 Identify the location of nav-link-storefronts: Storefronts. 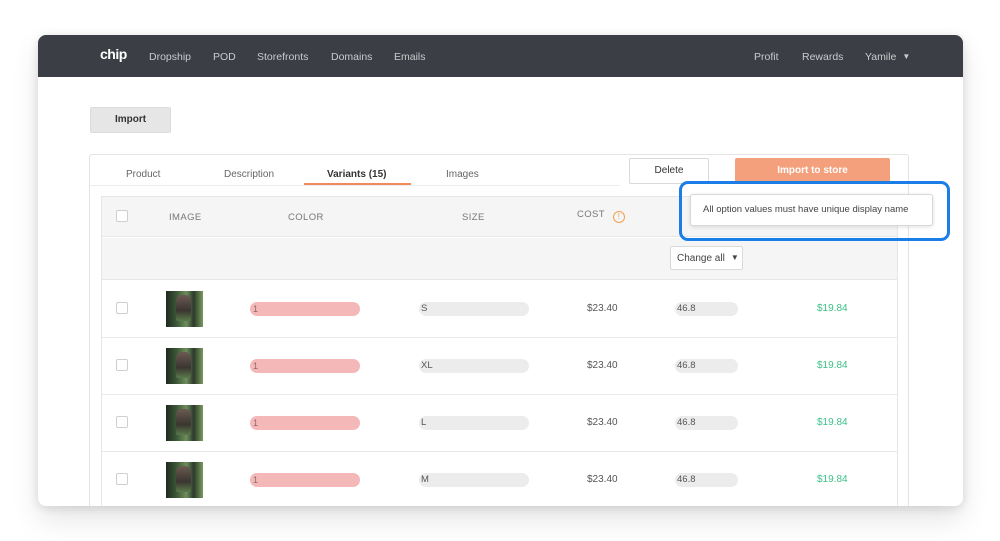
(282, 57).